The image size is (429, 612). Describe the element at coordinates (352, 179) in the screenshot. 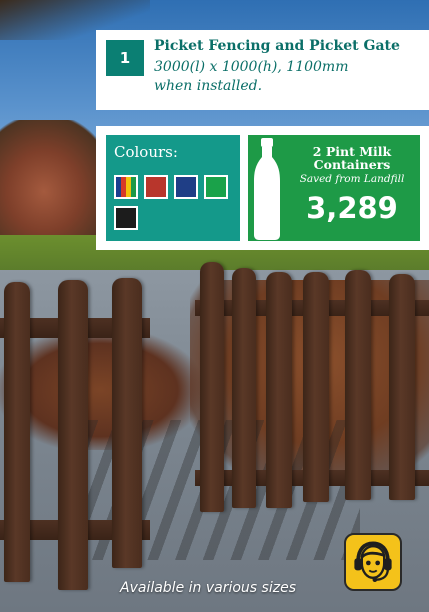

I see `recycling-line-3: Saved from Landfill` at that location.